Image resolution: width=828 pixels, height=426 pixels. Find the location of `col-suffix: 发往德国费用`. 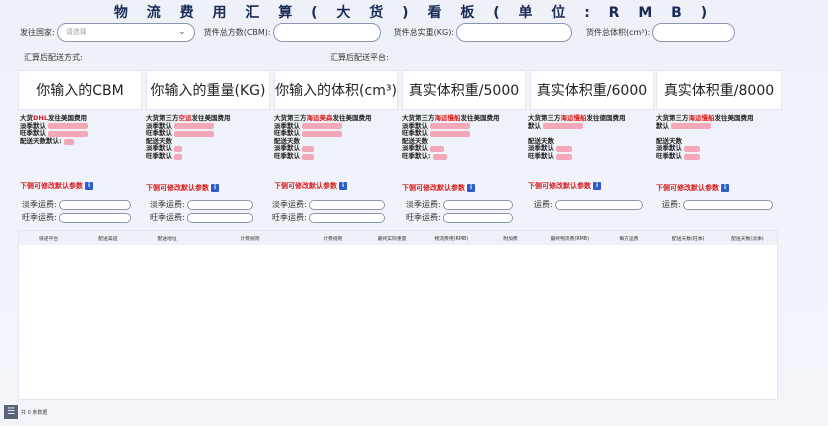

col-suffix: 发往德国费用 is located at coordinates (606, 118).